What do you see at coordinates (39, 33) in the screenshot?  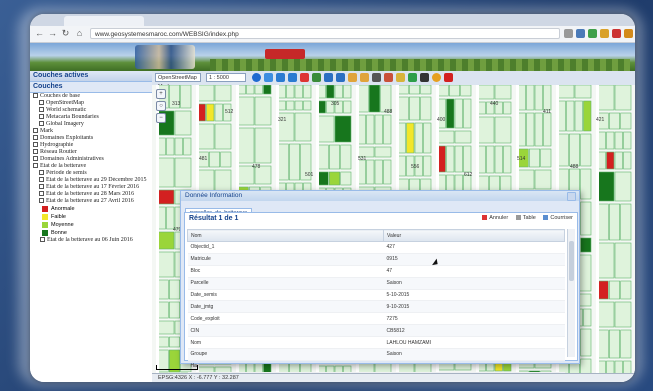 I see `back-icon: ←` at bounding box center [39, 33].